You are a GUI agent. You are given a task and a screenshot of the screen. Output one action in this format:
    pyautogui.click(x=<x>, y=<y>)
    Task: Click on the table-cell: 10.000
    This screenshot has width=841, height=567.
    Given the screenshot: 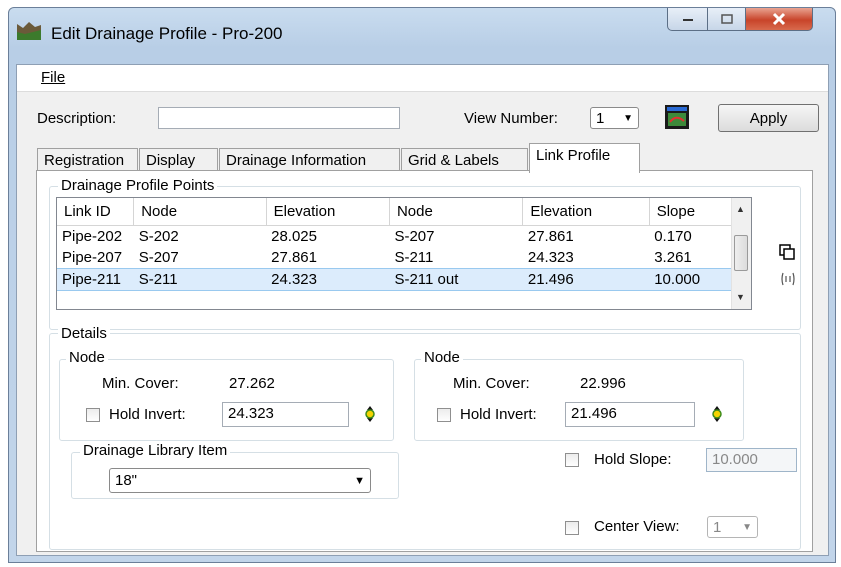 What is the action you would take?
    pyautogui.click(x=690, y=279)
    